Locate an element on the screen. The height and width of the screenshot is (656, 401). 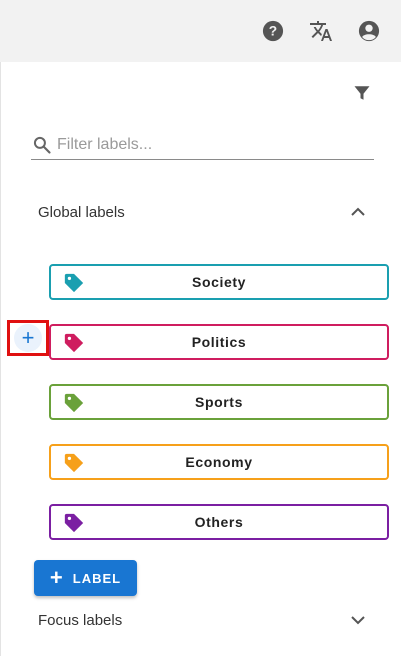
label-name: Economy is located at coordinates (219, 462).